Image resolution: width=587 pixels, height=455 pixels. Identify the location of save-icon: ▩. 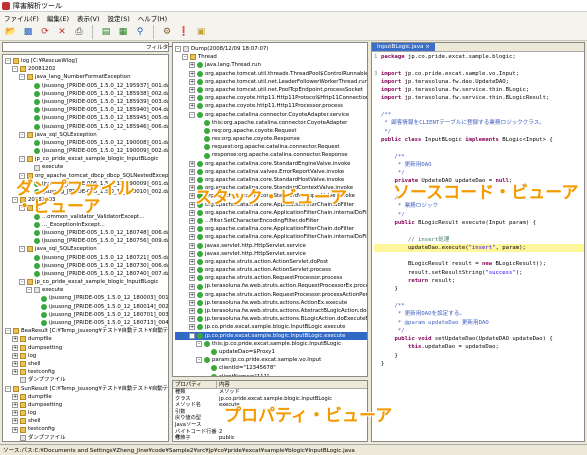
(28, 32).